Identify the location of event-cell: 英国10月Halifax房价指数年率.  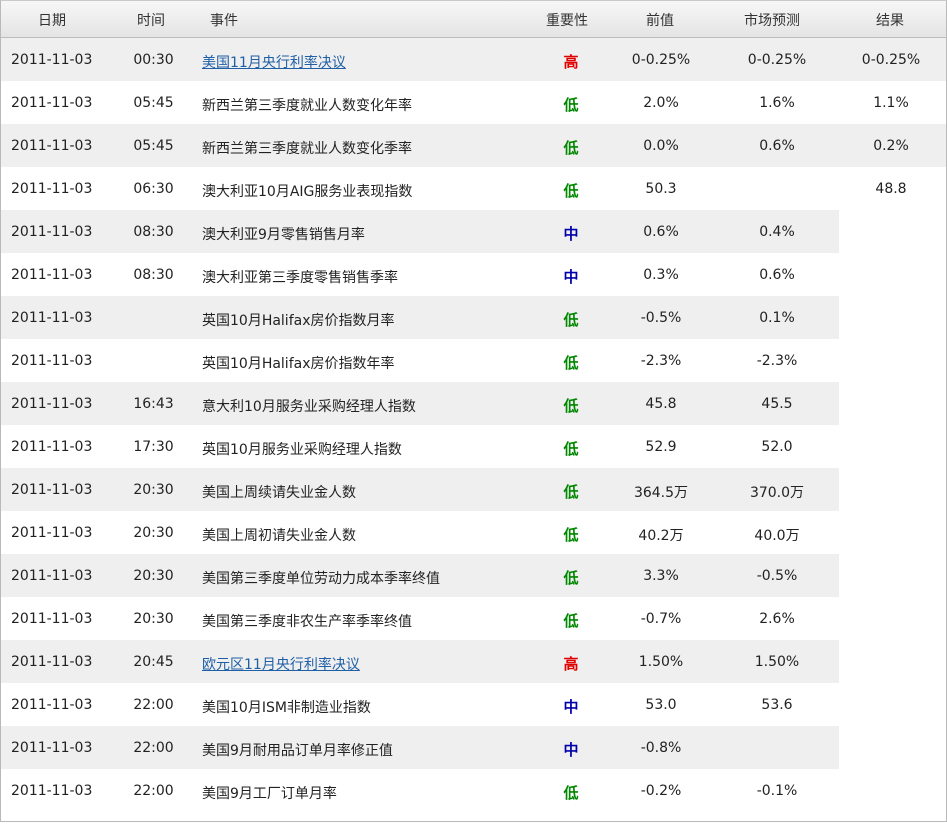
(298, 364).